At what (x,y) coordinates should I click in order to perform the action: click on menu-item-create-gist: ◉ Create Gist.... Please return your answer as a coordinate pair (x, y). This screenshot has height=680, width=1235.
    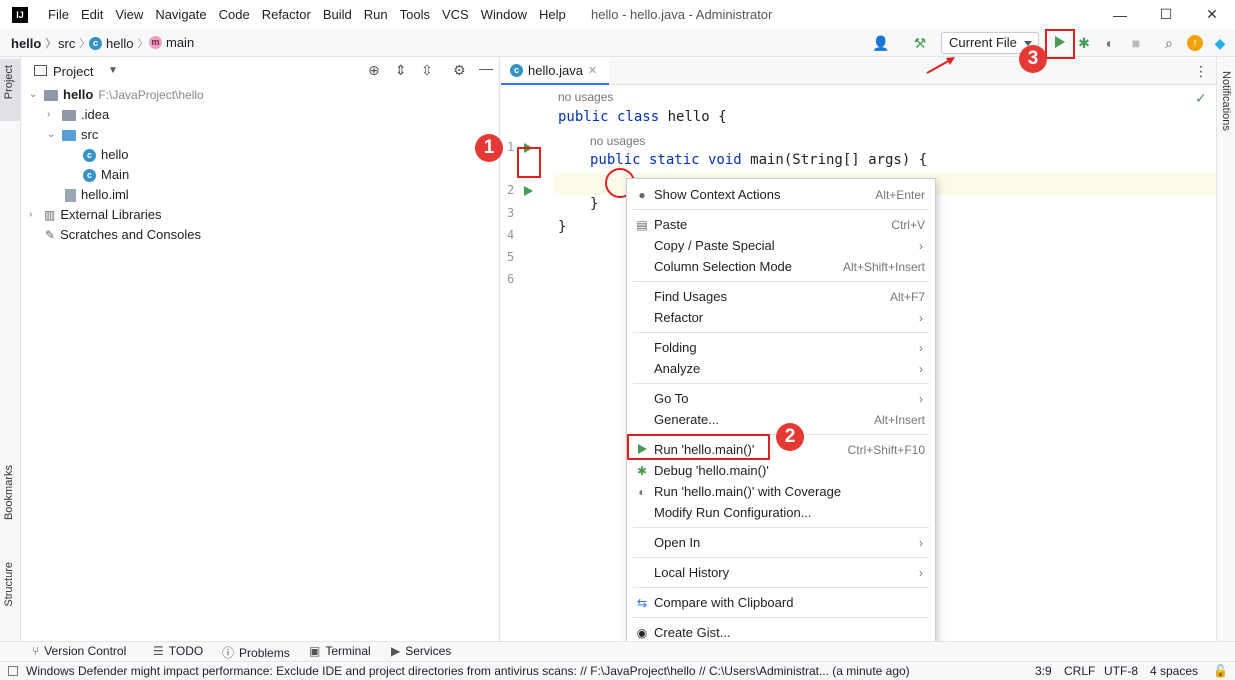
    Looking at the image, I should click on (781, 632).